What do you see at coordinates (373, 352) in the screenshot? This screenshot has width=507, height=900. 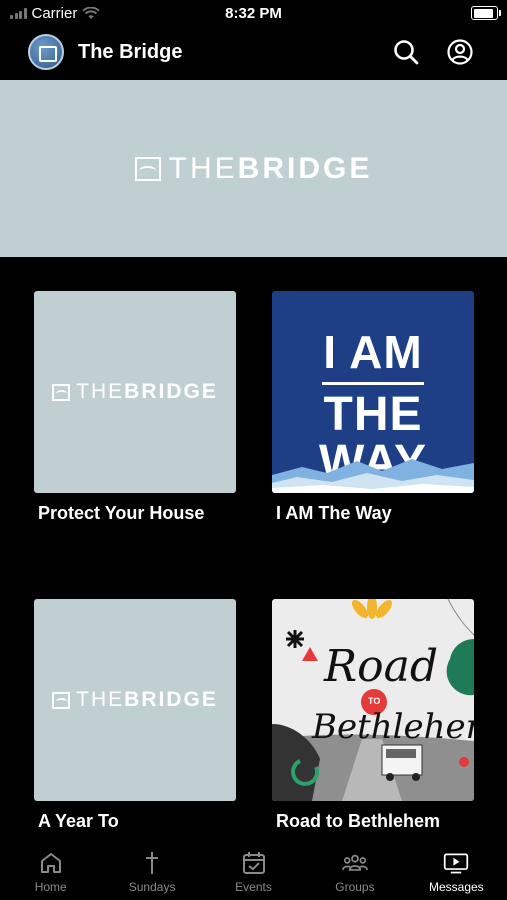 I see `artwork-line-1: I AM` at bounding box center [373, 352].